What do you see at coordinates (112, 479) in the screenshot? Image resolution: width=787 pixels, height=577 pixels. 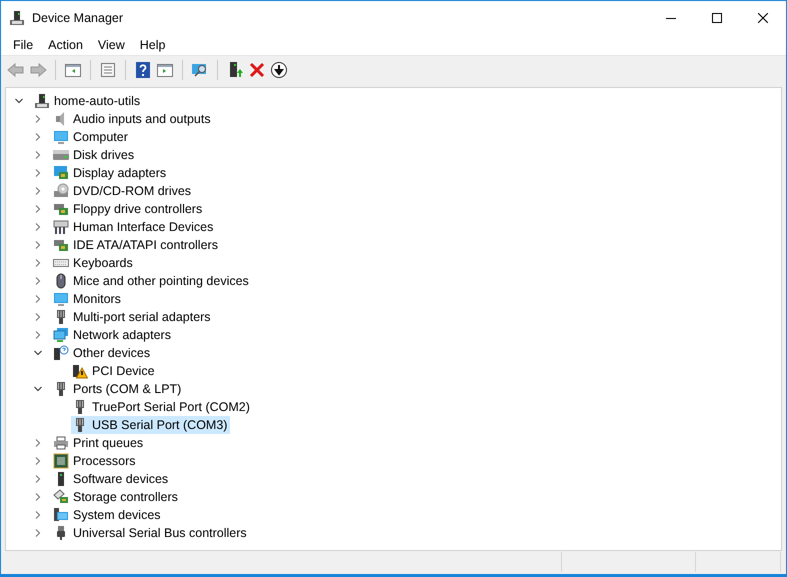 I see `tree-item: Software devices` at bounding box center [112, 479].